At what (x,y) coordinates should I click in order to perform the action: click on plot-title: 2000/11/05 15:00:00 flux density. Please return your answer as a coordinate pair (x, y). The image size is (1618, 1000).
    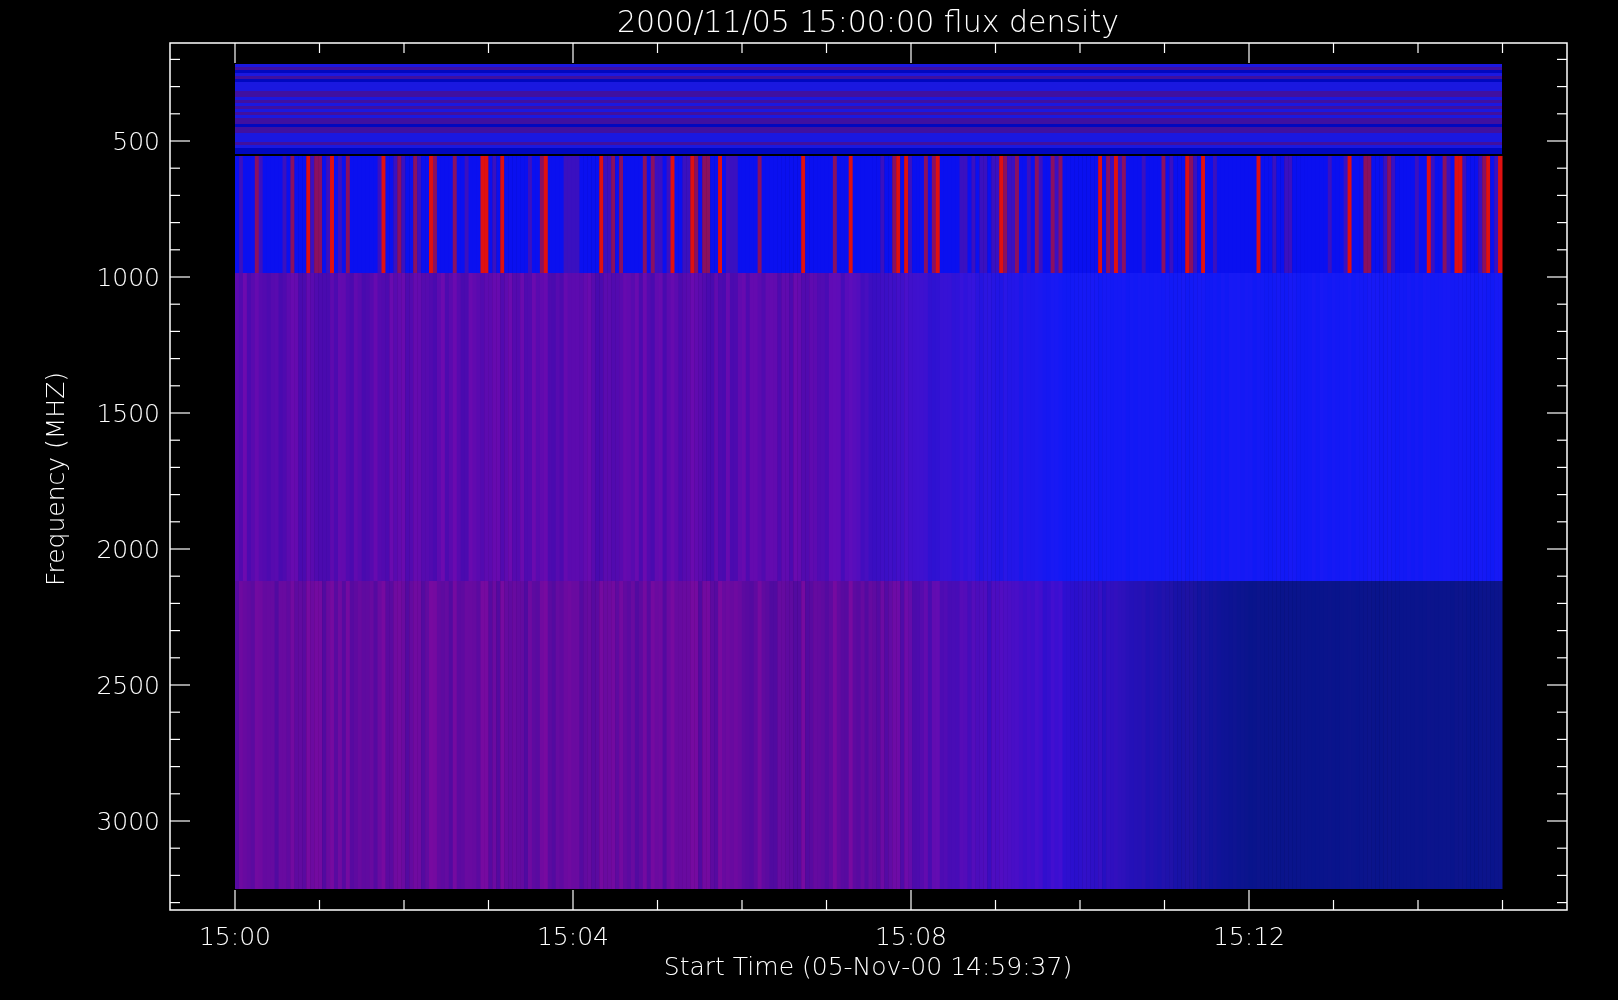
    Looking at the image, I should click on (868, 21).